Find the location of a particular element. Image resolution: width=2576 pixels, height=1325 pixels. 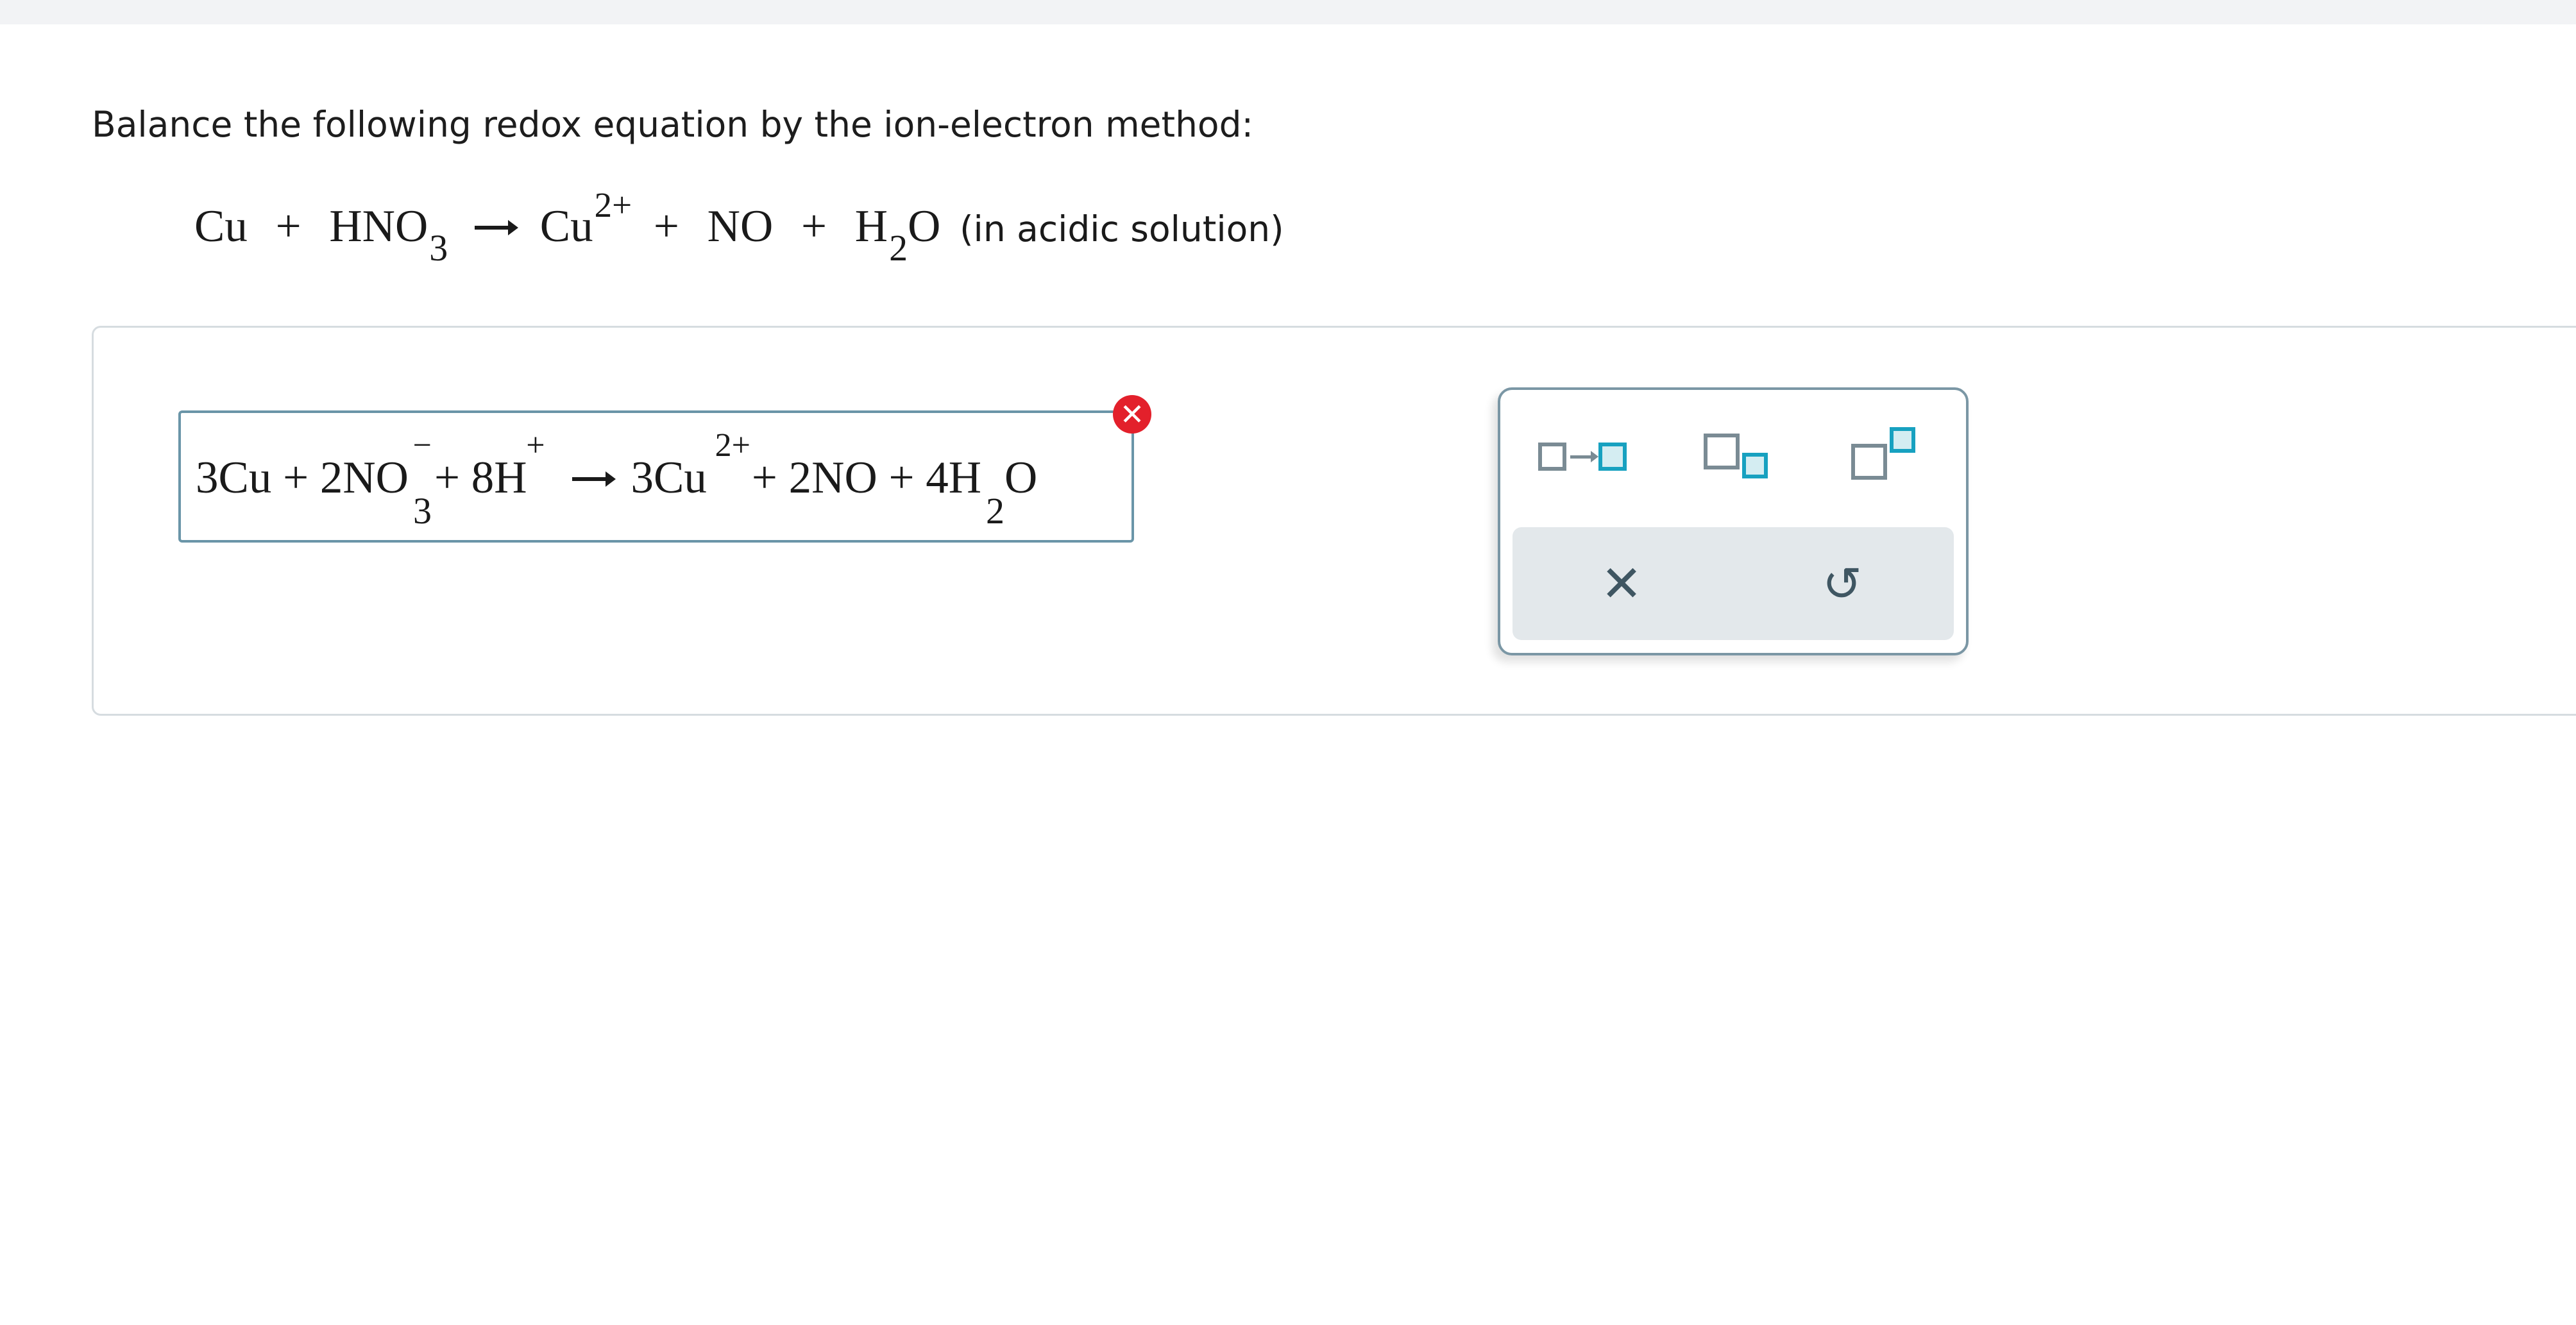

arrow-head-icon is located at coordinates (1594, 456).